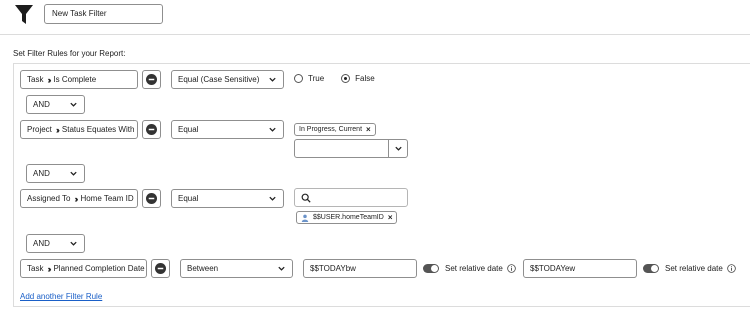 The height and width of the screenshot is (314, 750). I want to click on tag-label: $$USER.homeTeamID, so click(348, 217).